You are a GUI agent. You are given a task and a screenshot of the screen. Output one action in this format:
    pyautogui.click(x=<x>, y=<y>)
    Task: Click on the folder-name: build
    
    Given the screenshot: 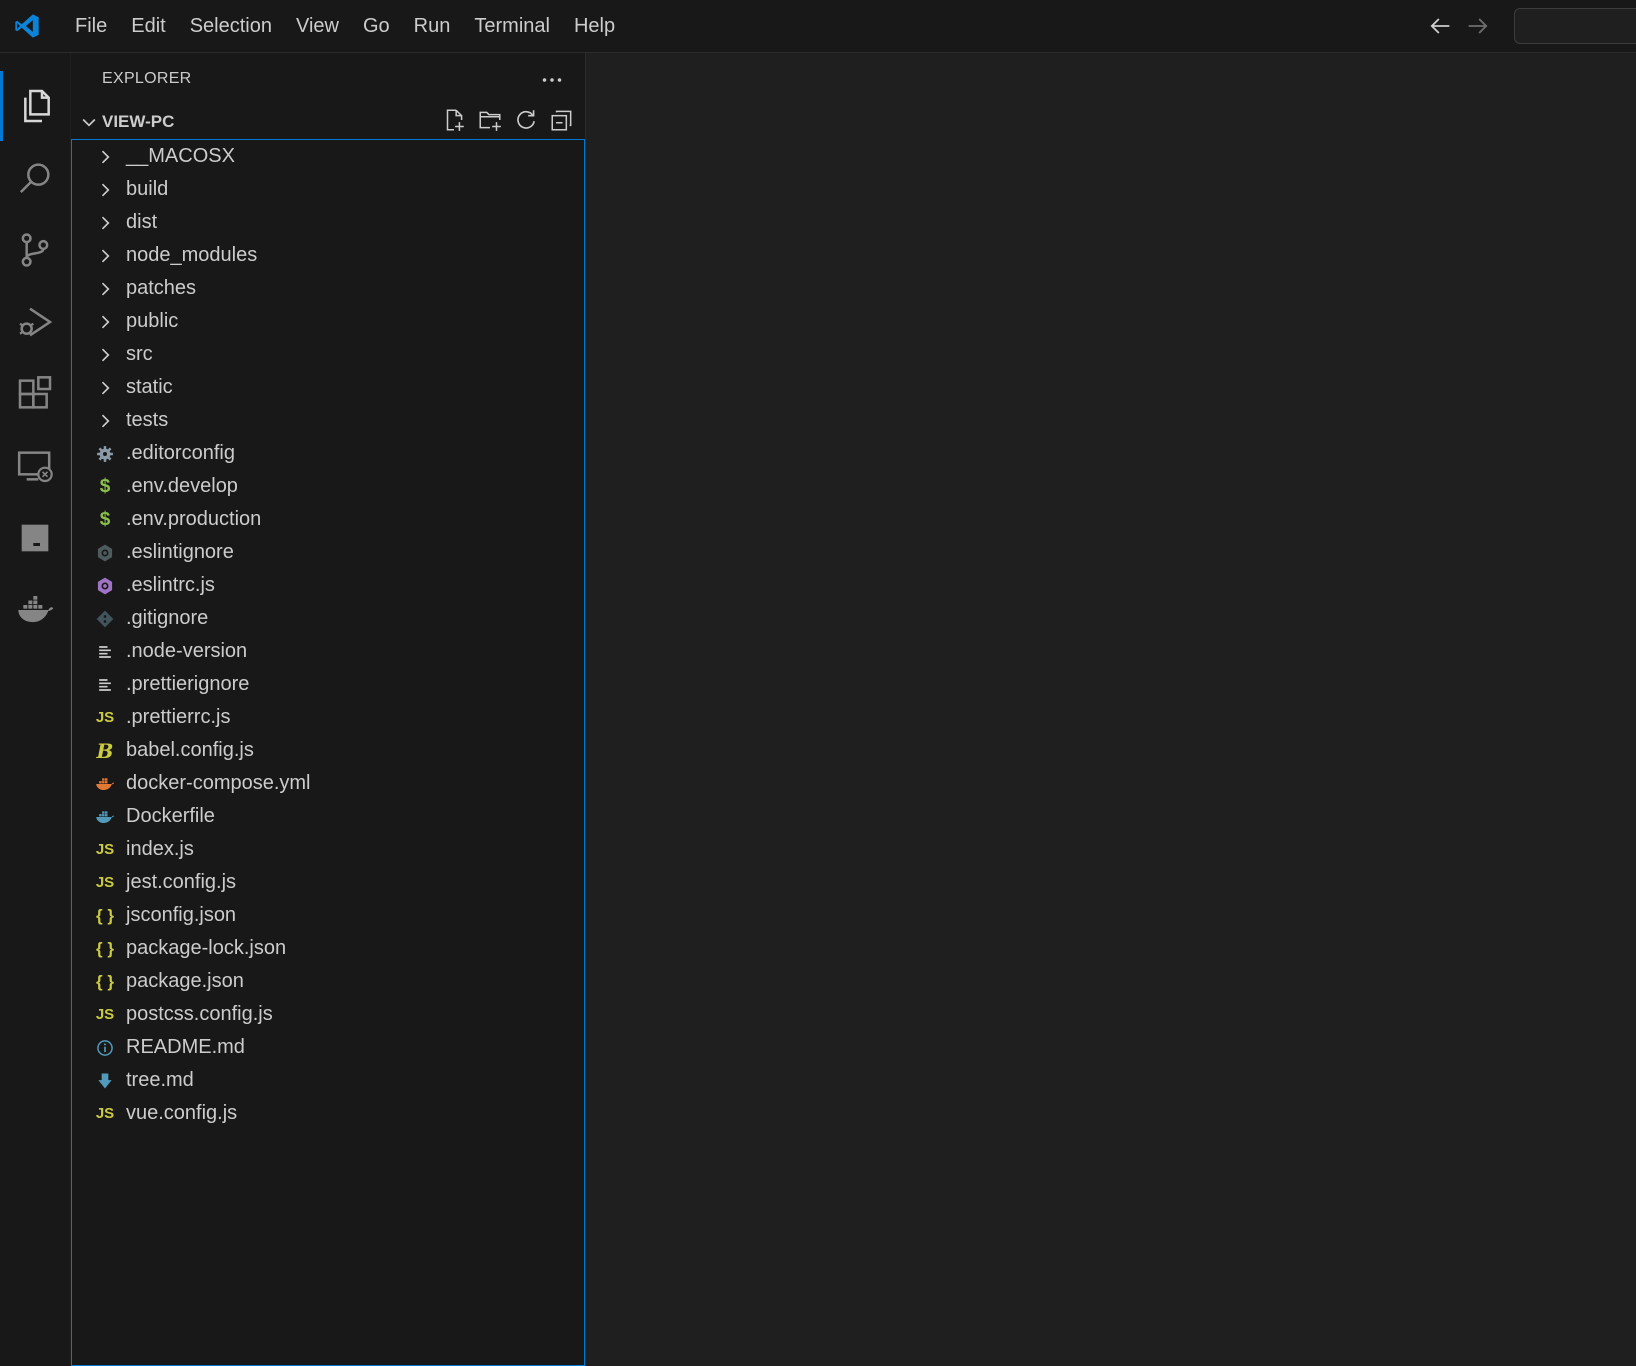 What is the action you would take?
    pyautogui.click(x=147, y=189)
    